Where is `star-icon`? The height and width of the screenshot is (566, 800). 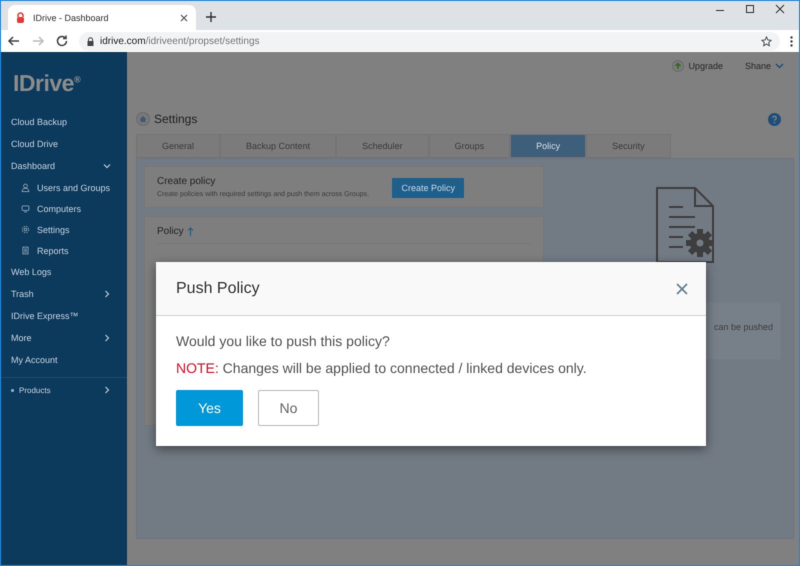
star-icon is located at coordinates (766, 41).